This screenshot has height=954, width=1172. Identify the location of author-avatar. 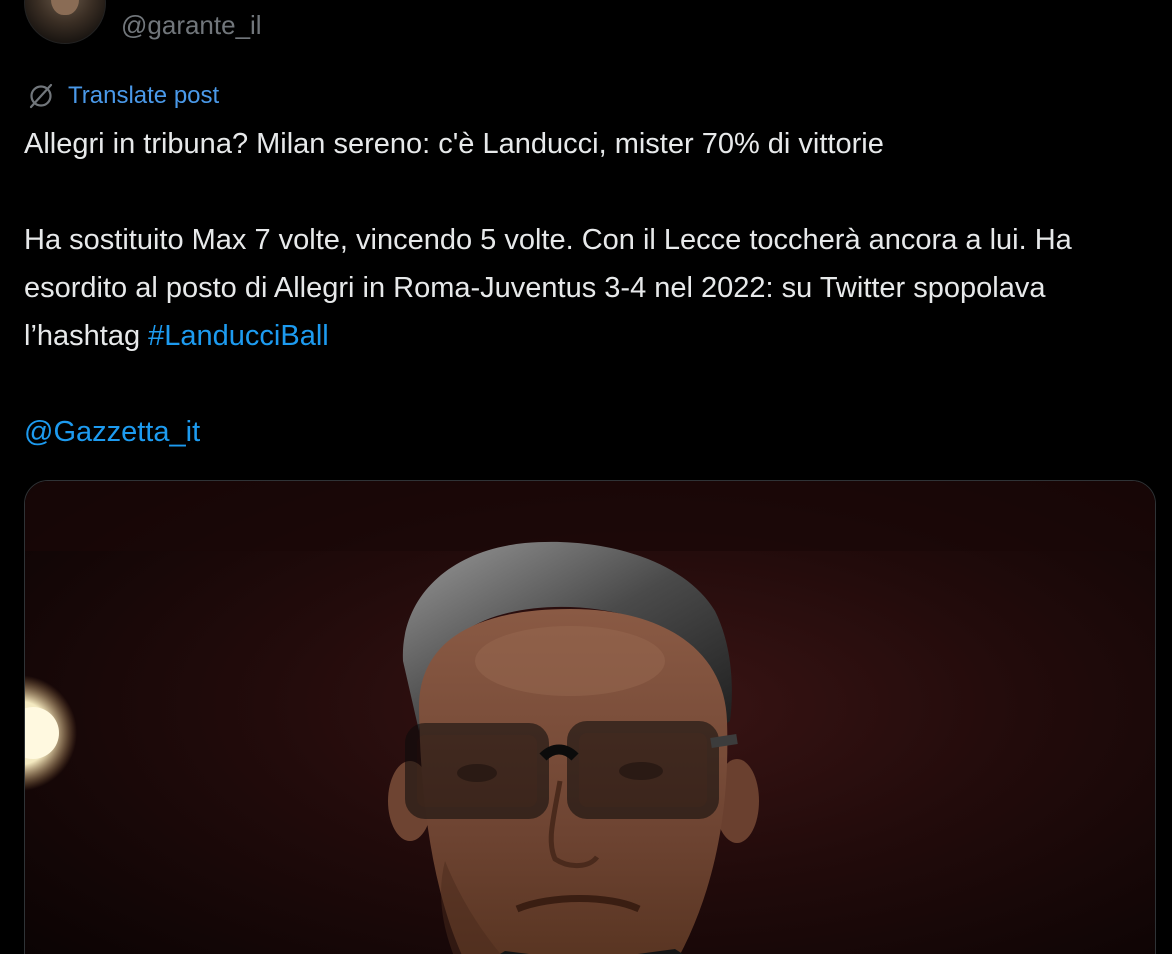
(65, 22).